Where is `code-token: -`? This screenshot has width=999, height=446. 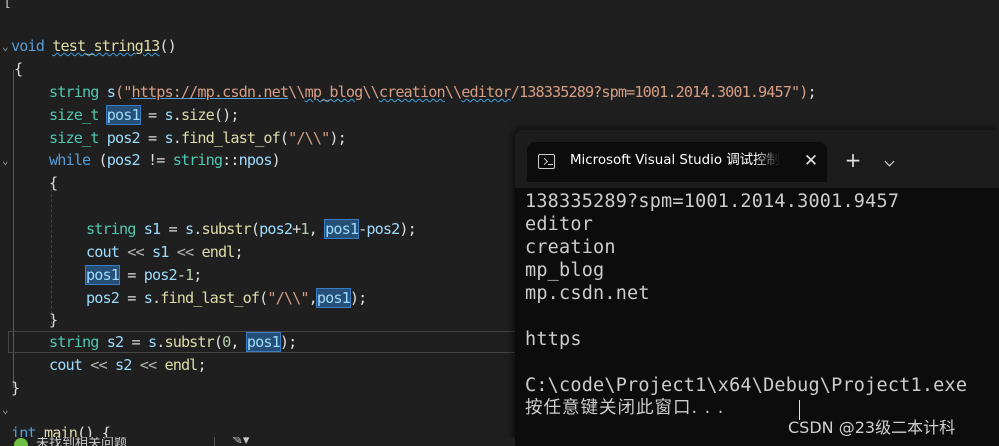
code-token: - is located at coordinates (181, 275).